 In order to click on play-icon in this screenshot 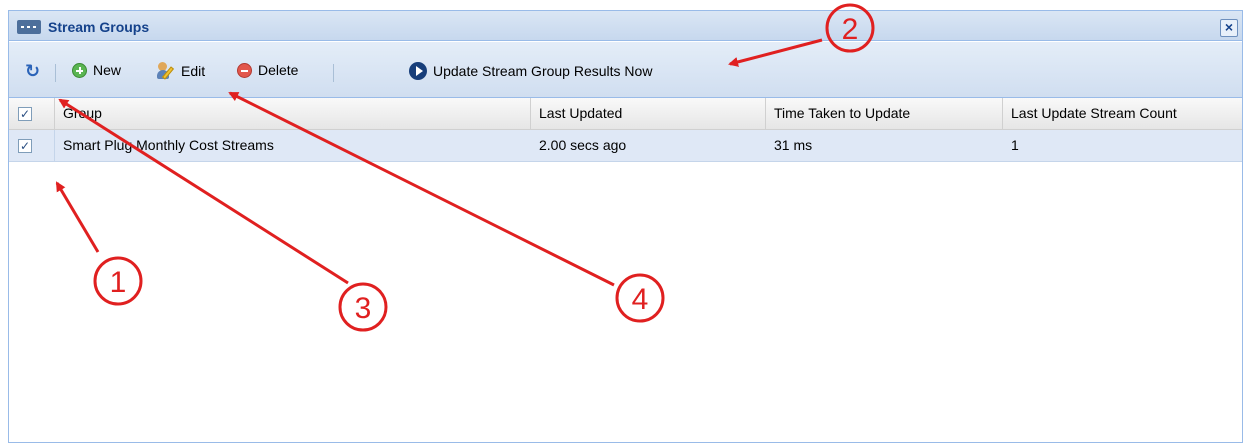, I will do `click(418, 71)`.